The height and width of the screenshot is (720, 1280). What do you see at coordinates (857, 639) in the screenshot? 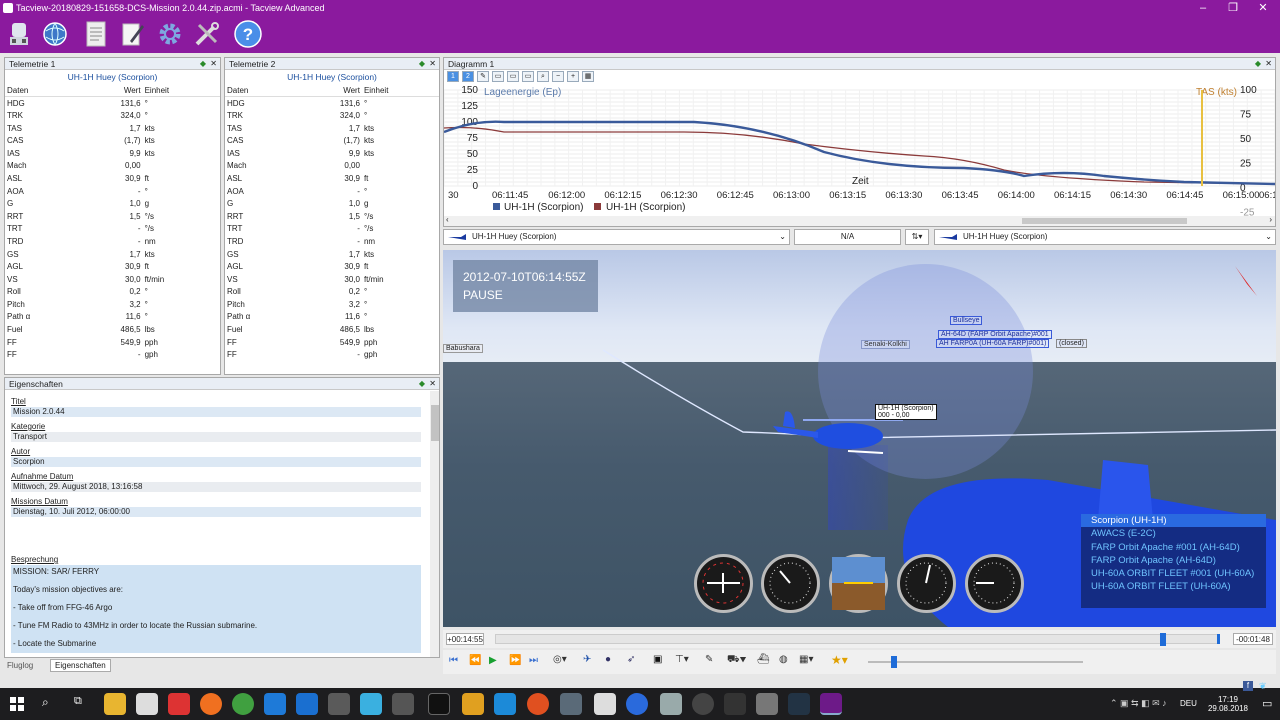
I see `timeline-track` at bounding box center [857, 639].